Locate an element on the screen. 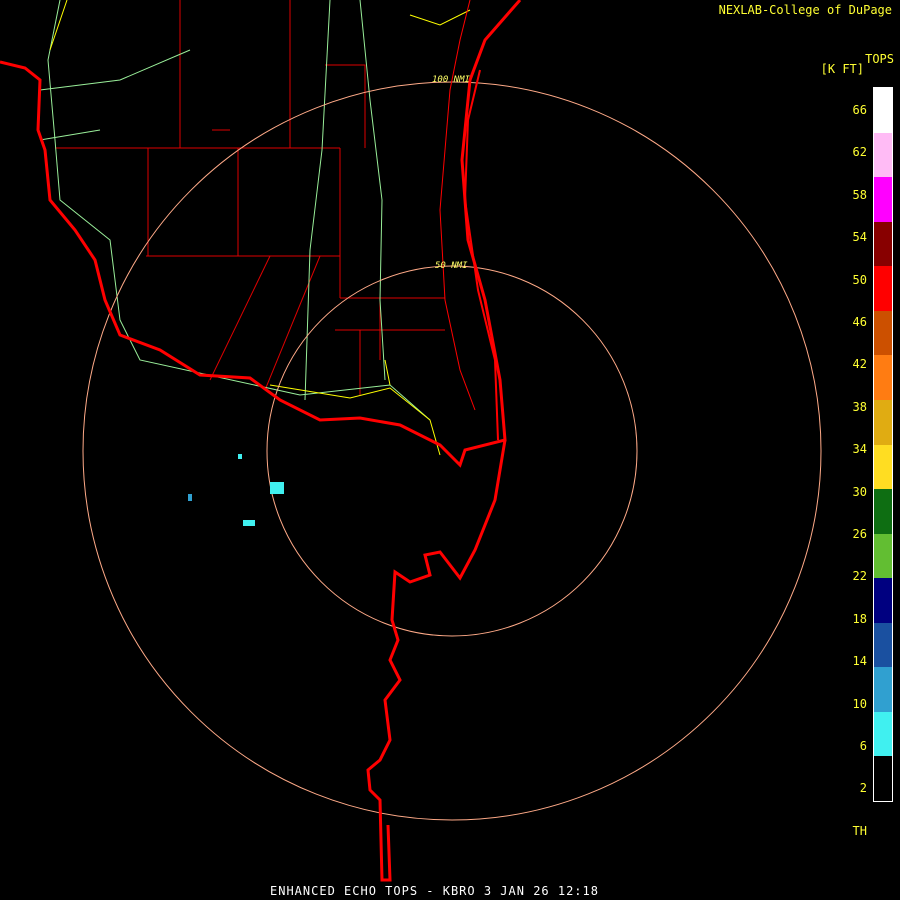 The image size is (900, 900). legend-title: TOPS is located at coordinates (879, 59).